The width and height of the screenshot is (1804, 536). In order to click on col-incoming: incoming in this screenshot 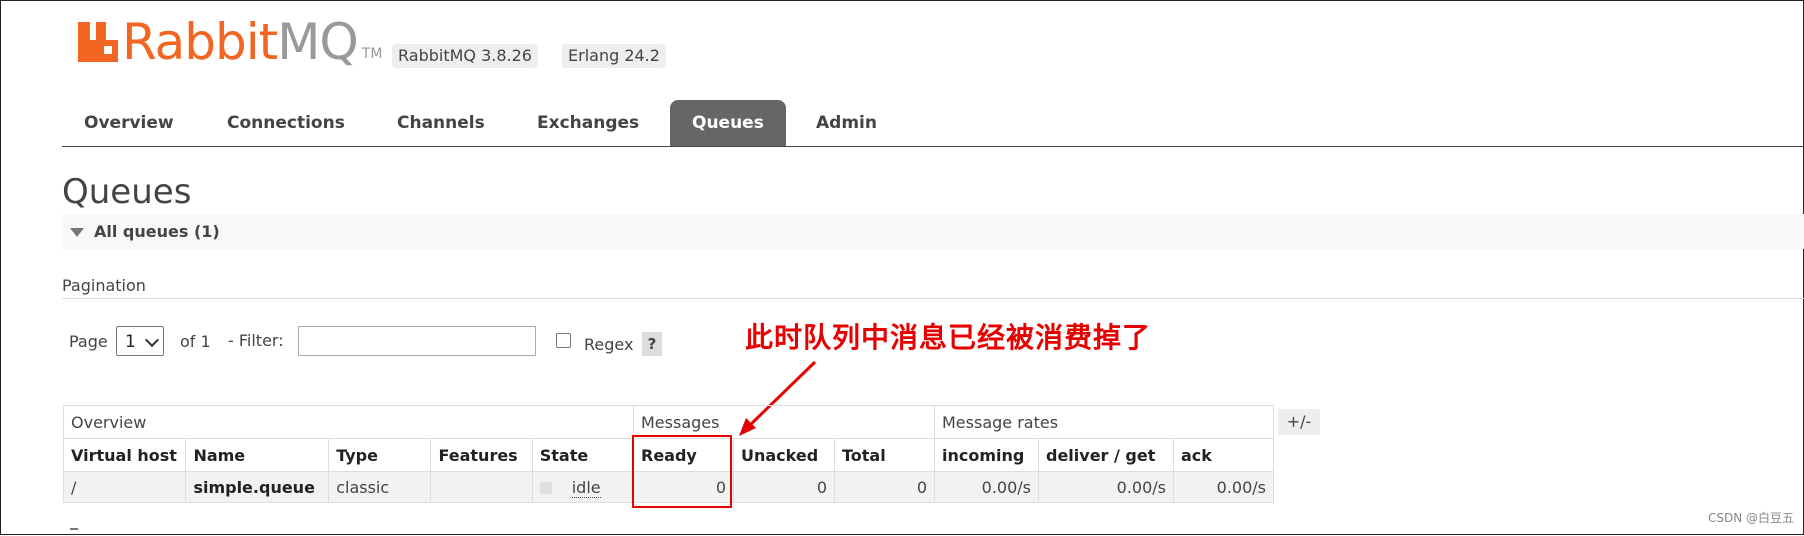, I will do `click(986, 455)`.